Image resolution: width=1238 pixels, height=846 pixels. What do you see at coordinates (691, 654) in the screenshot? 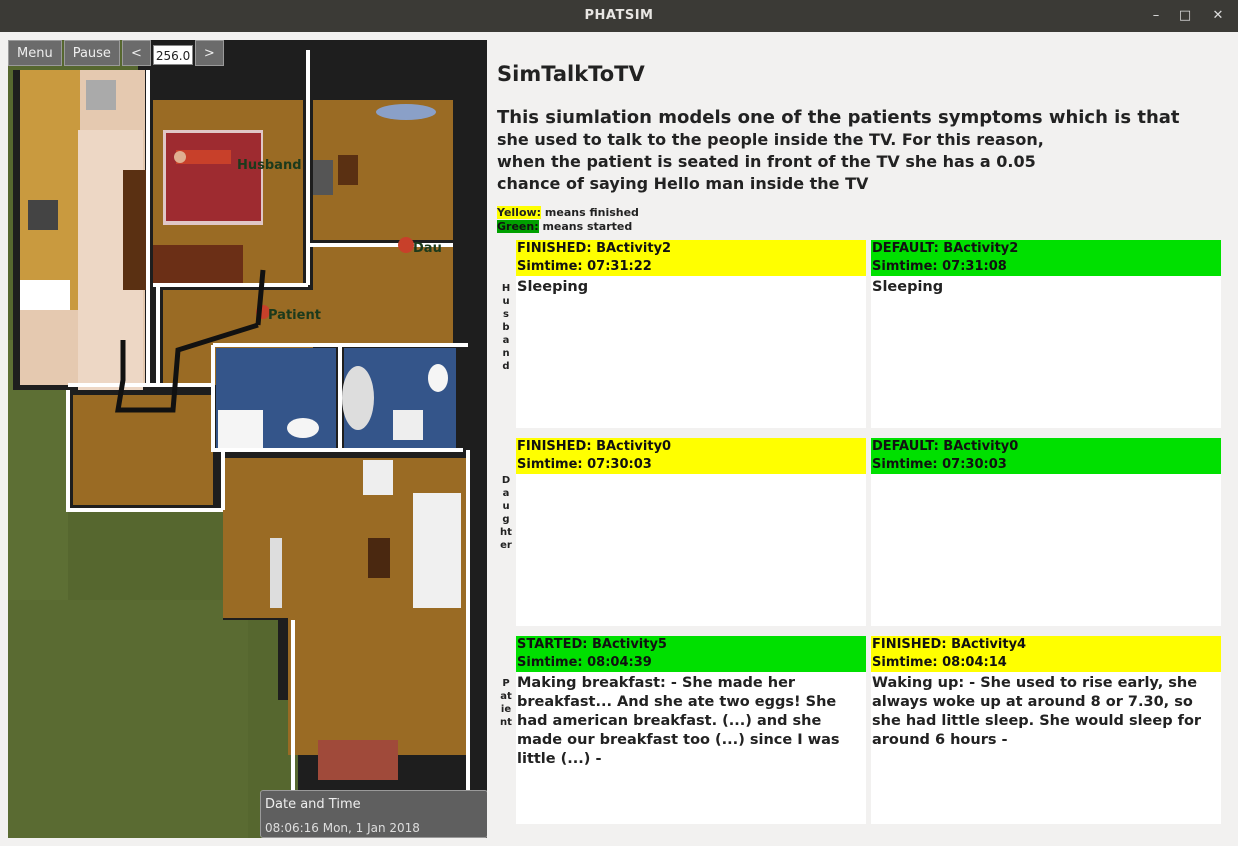
I see `activity-card-header: STARTED: BActivity5 Simtime: 08:04:39` at bounding box center [691, 654].